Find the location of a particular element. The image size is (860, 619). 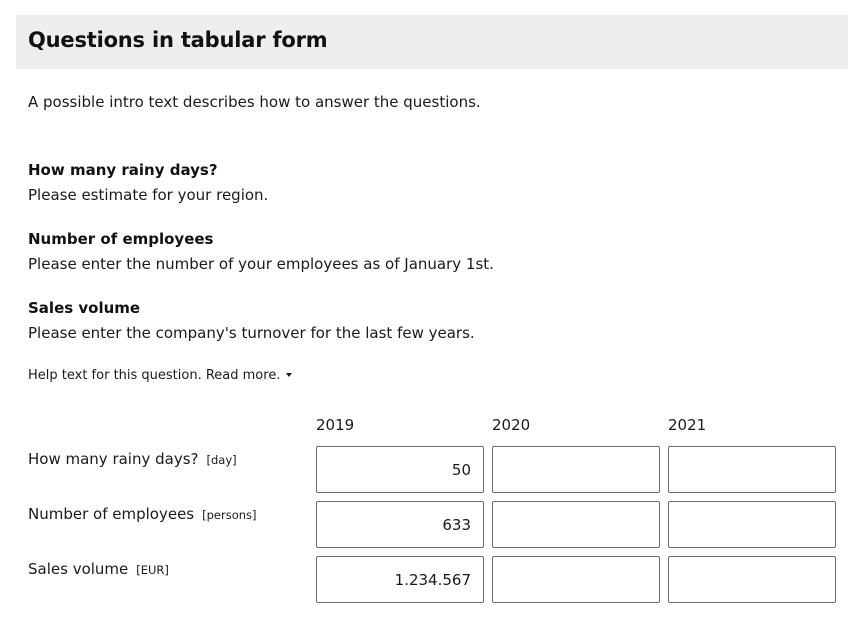

employees-2020-input is located at coordinates (576, 524).